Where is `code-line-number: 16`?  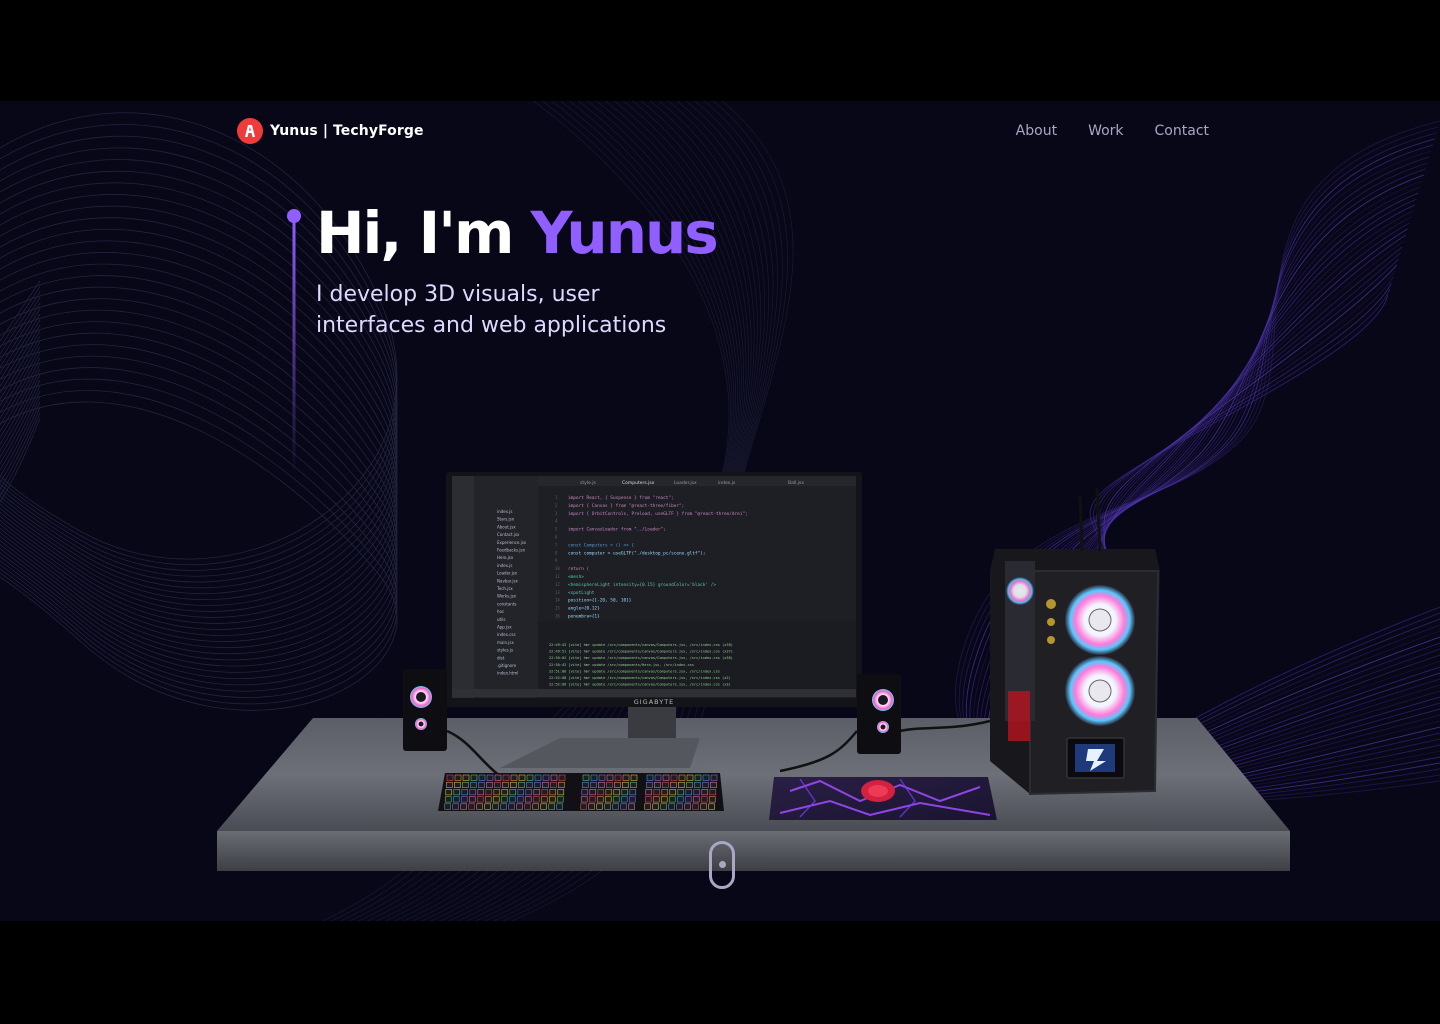 code-line-number: 16 is located at coordinates (557, 616).